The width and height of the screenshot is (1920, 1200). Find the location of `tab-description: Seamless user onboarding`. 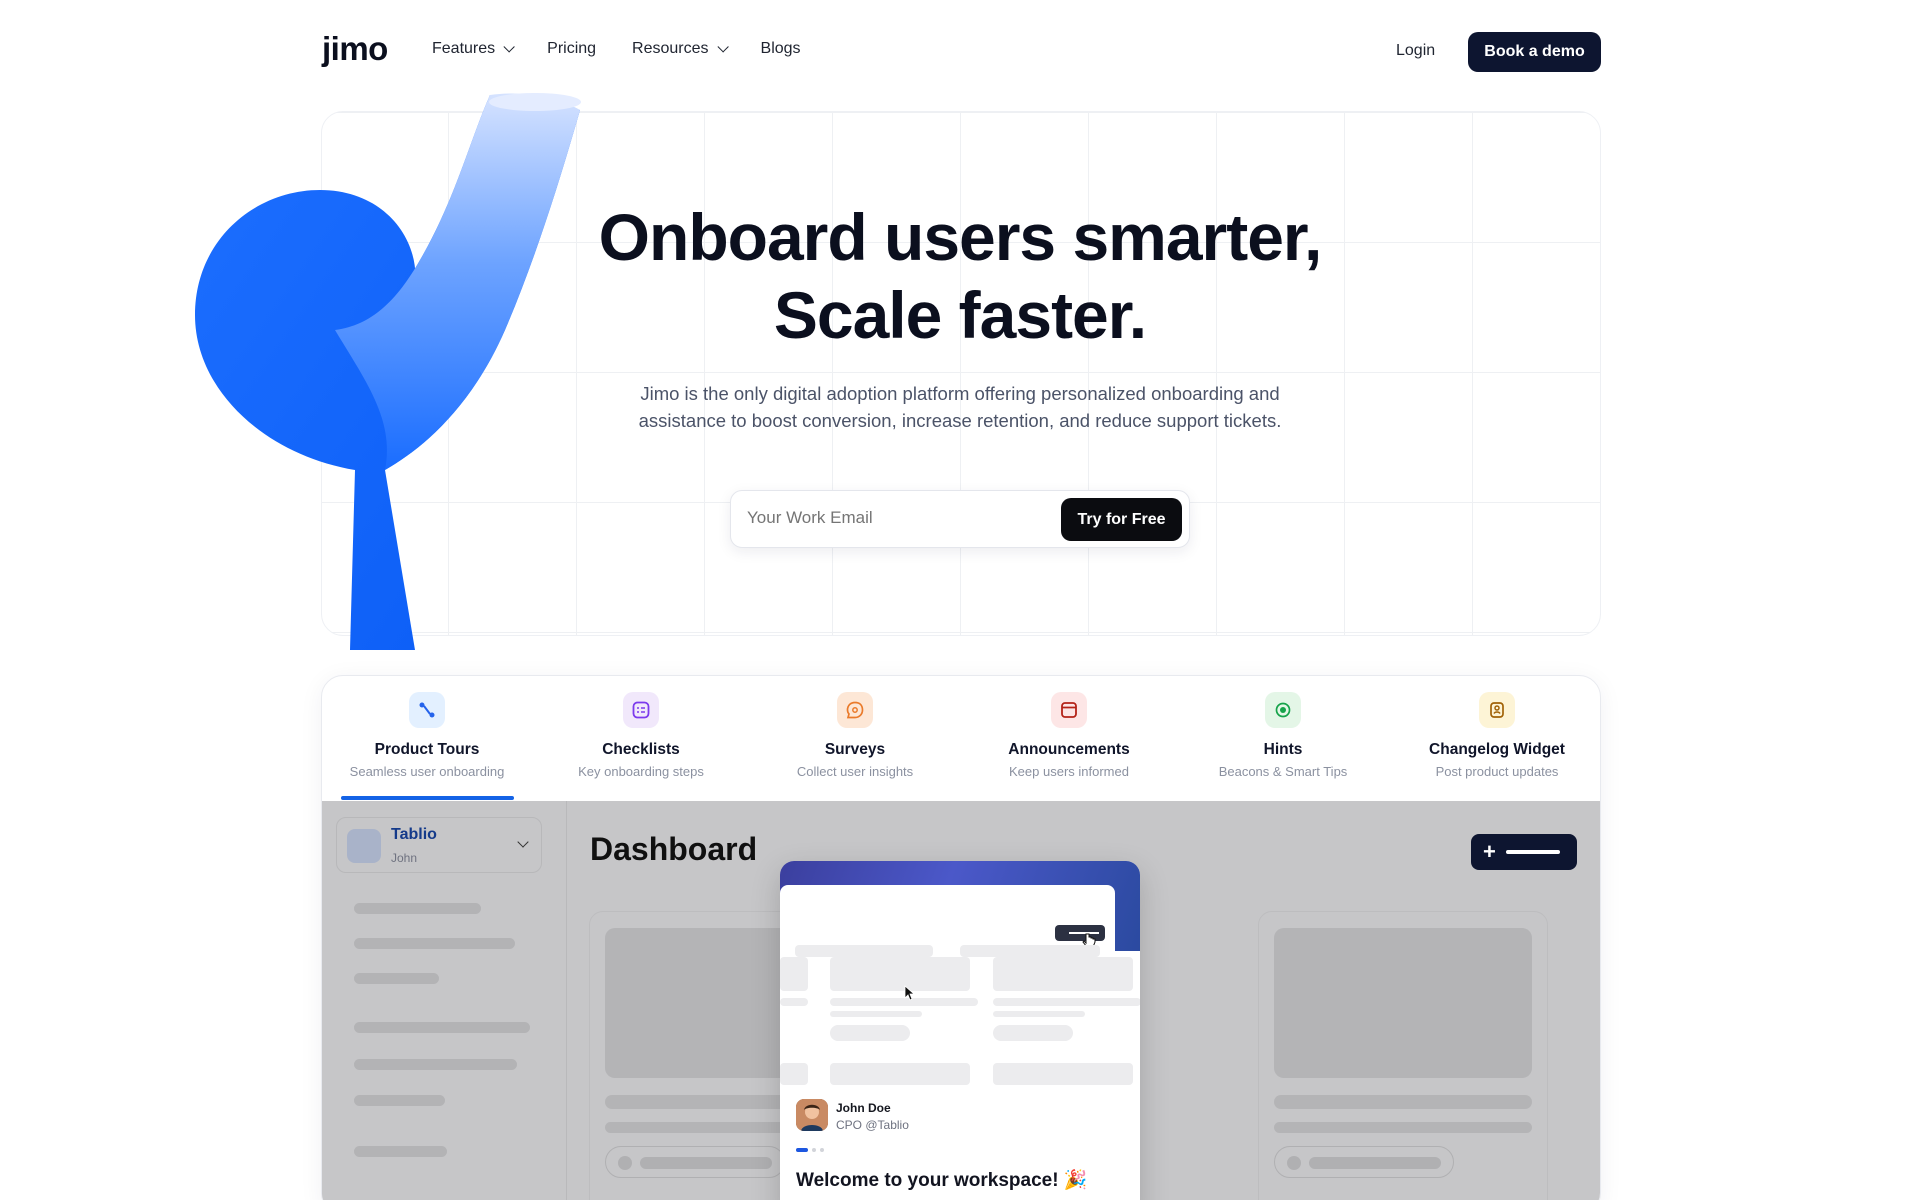

tab-description: Seamless user onboarding is located at coordinates (427, 771).